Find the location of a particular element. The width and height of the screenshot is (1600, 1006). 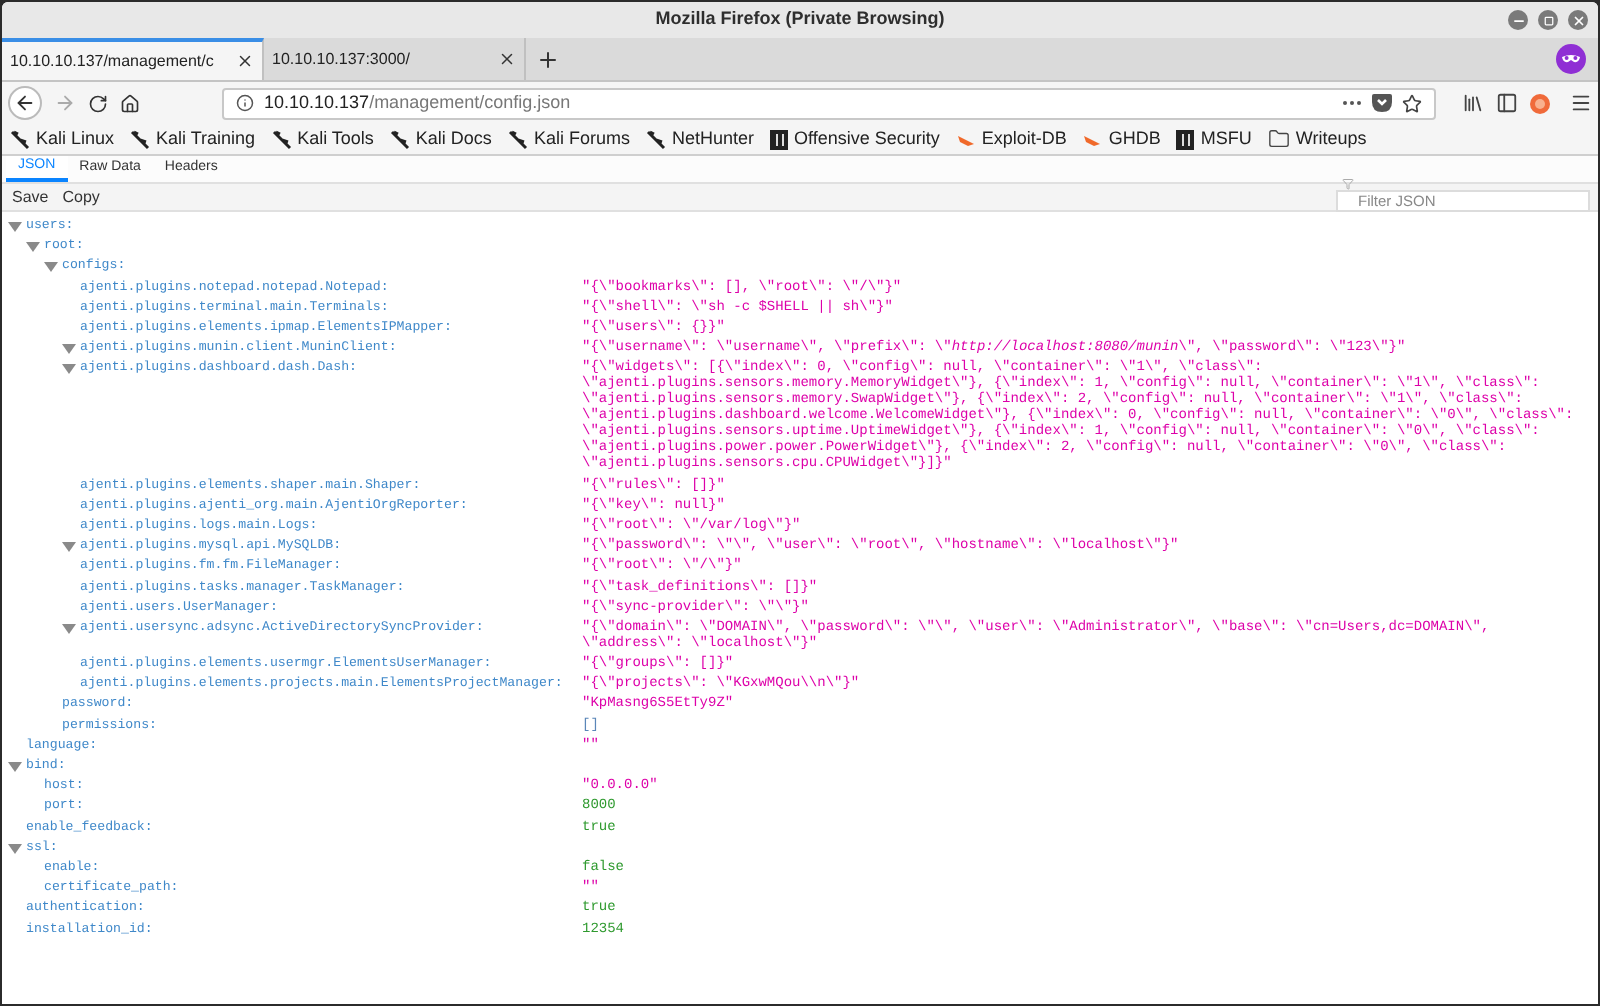

tab-title: 10.10.10.137/management/c is located at coordinates (113, 61).